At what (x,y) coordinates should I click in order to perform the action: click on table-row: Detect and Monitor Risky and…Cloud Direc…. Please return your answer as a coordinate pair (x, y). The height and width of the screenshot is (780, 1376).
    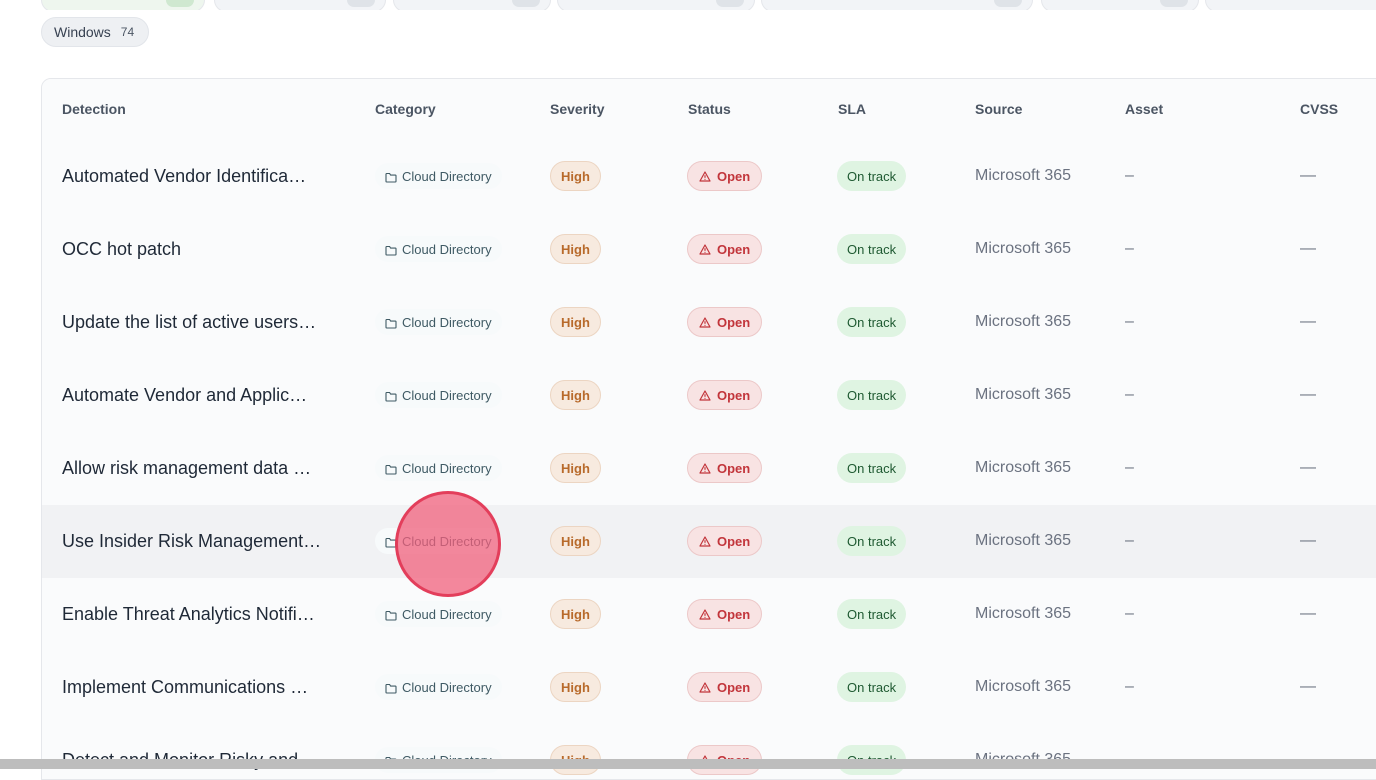
    Looking at the image, I should click on (709, 751).